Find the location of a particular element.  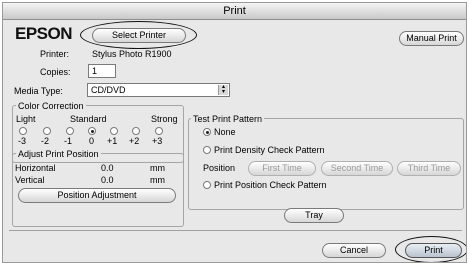

color-correction-value-plus2: +2 is located at coordinates (134, 141).